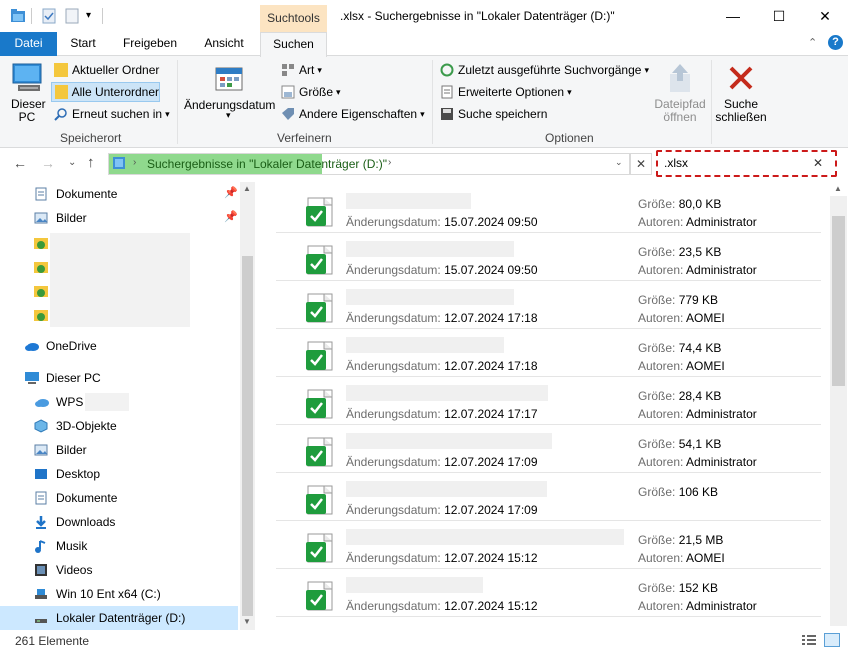 Image resolution: width=848 pixels, height=653 pixels. I want to click on nav-item-downloads: Downloads, so click(119, 522).